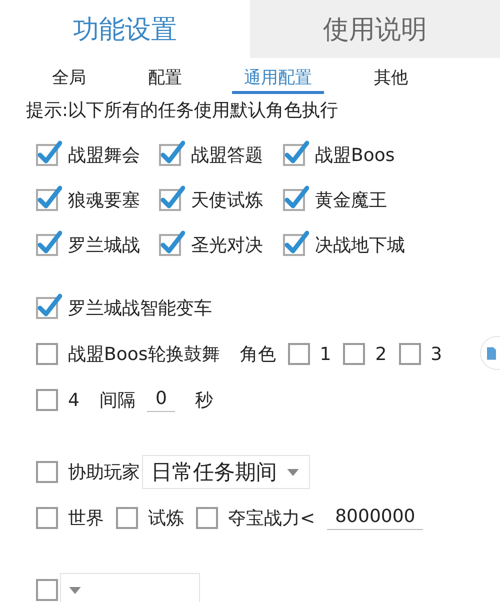 The width and height of the screenshot is (500, 602). I want to click on document-icon, so click(491, 353).